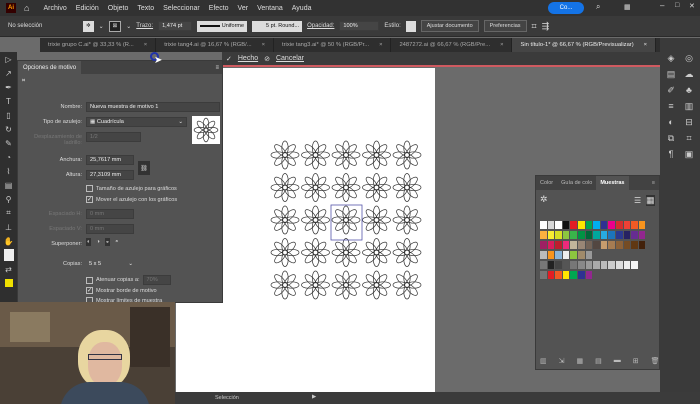 Image resolution: width=700 pixels, height=404 pixels. What do you see at coordinates (131, 188) in the screenshot?
I see `size-tile-checkbox: Tamaño de azulejo para gráficos` at bounding box center [131, 188].